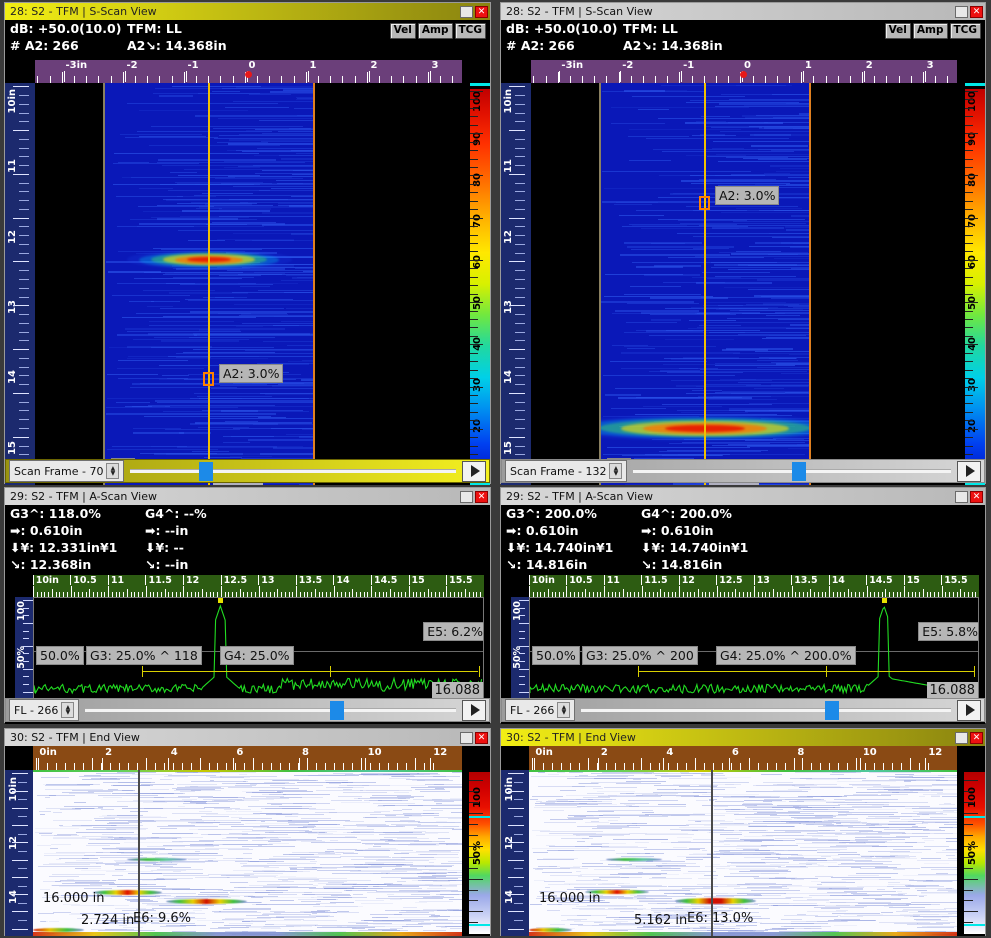 The image size is (991, 938). I want to click on scan-frame-slider-left: Scan Frame - 70, so click(247, 471).